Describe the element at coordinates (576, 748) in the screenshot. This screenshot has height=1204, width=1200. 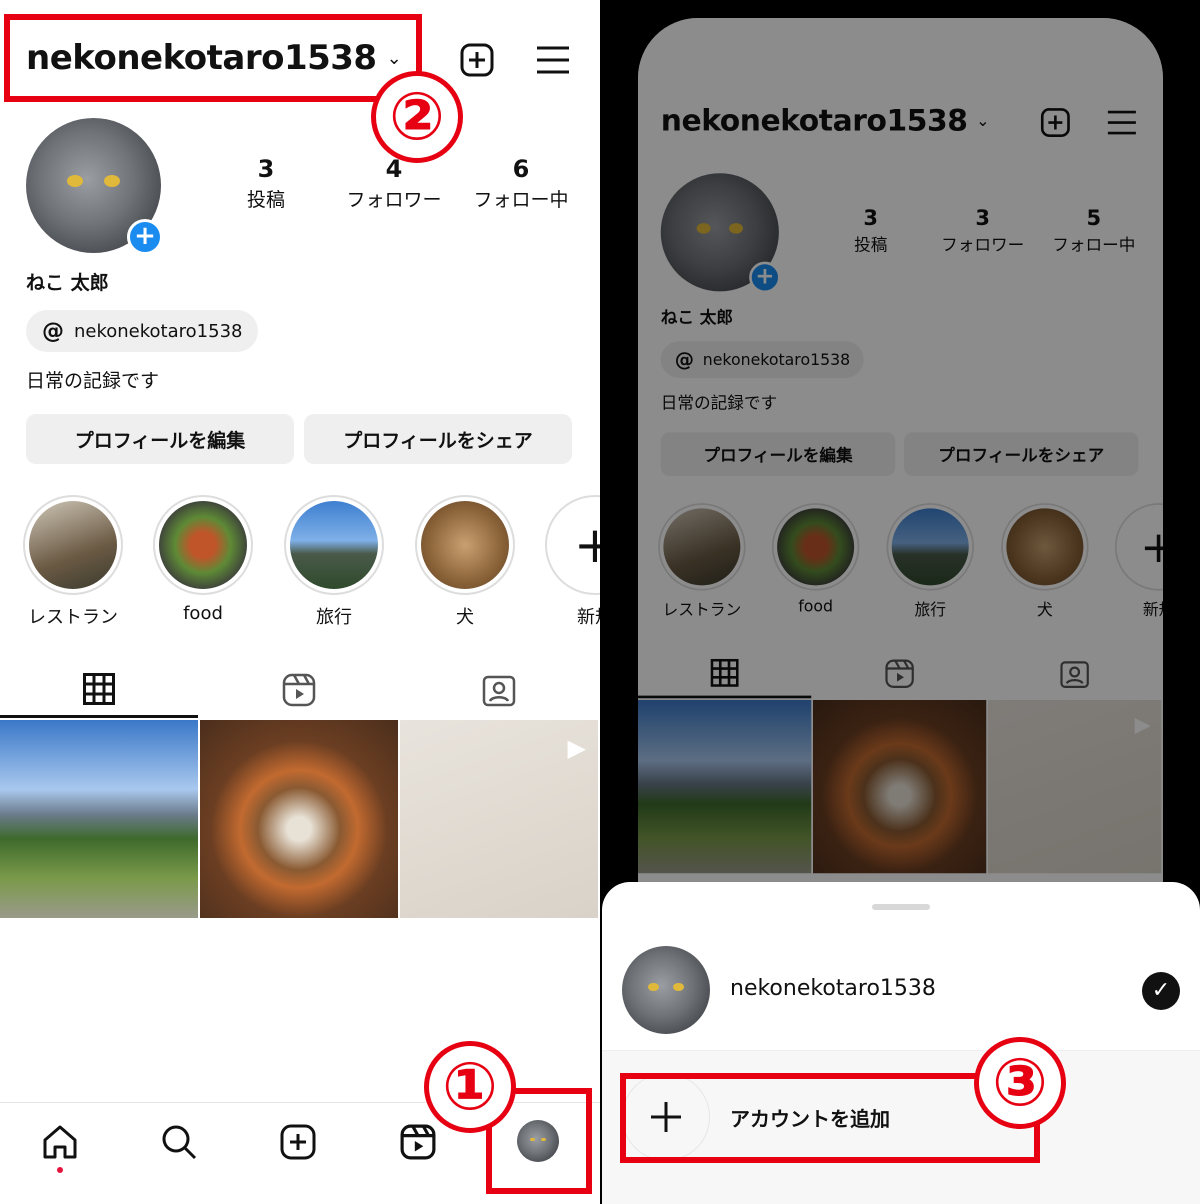
I see `reels-icon: ▶` at that location.